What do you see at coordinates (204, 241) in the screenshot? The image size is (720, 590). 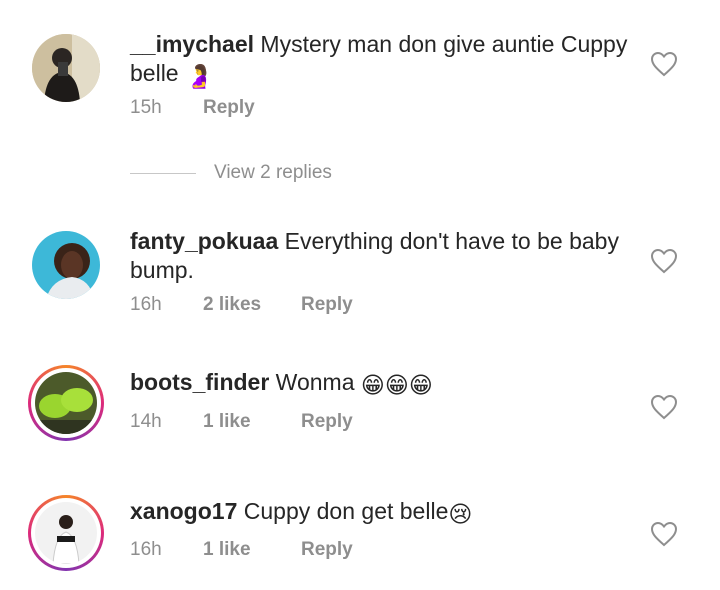 I see `comment-username: fanty_pokuaa` at bounding box center [204, 241].